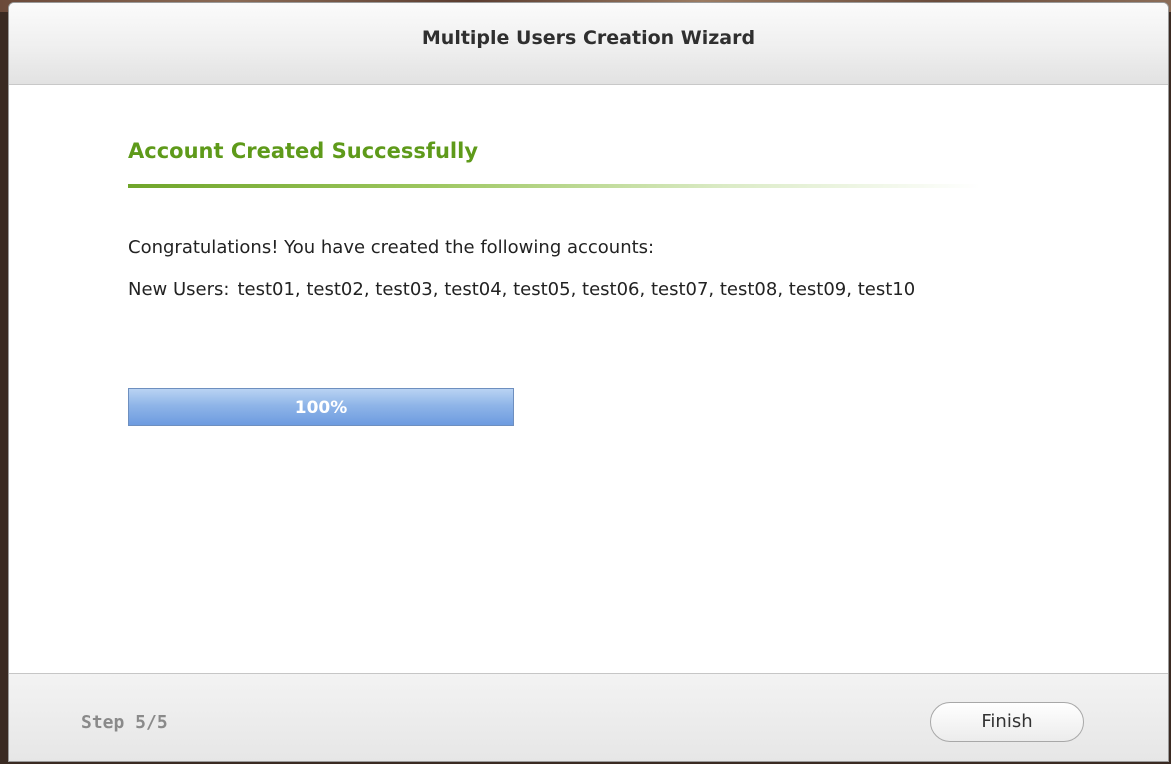  Describe the element at coordinates (124, 722) in the screenshot. I see `step-indicator: Step 5/5` at that location.